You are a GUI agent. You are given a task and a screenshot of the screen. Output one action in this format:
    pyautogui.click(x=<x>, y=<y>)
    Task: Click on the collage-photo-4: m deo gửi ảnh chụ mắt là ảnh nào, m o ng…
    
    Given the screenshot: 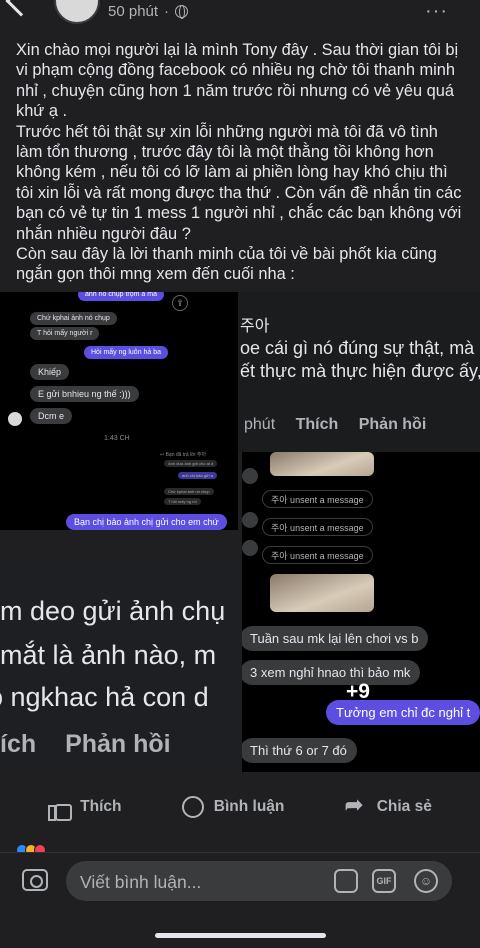 What is the action you would take?
    pyautogui.click(x=119, y=663)
    